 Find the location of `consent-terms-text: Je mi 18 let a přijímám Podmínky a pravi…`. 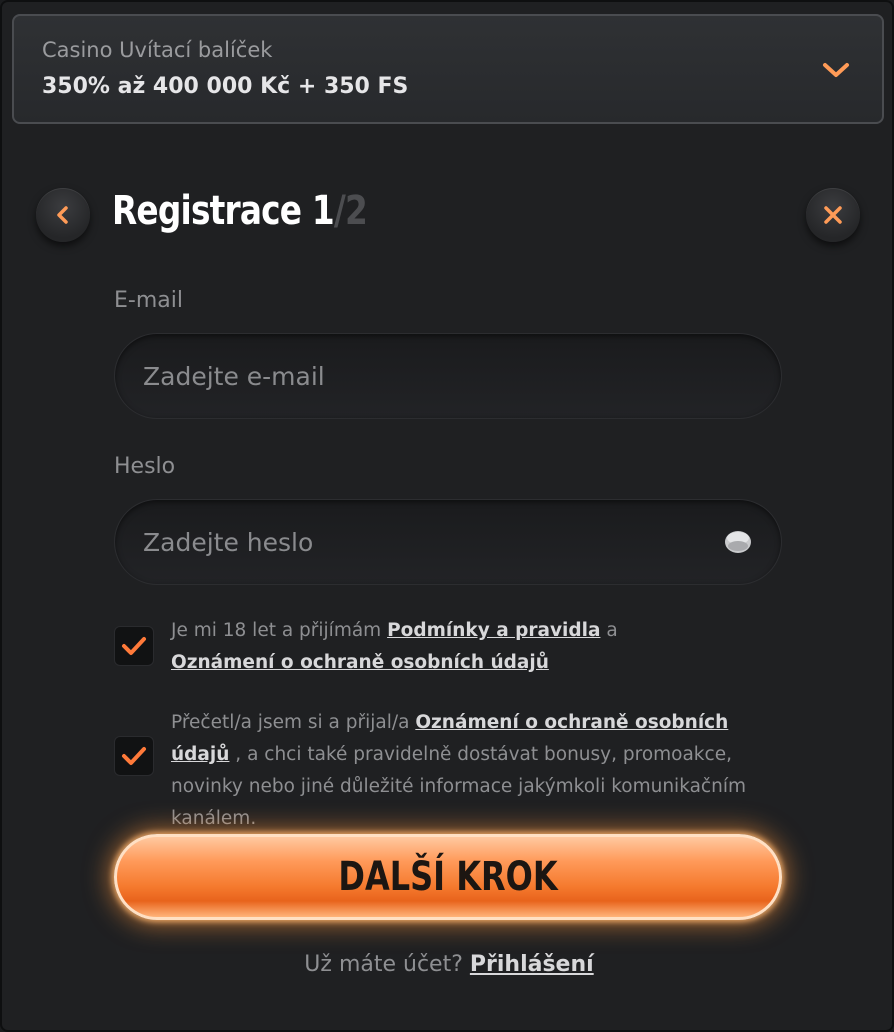

consent-terms-text: Je mi 18 let a přijímám Podmínky a pravi… is located at coordinates (481, 647).